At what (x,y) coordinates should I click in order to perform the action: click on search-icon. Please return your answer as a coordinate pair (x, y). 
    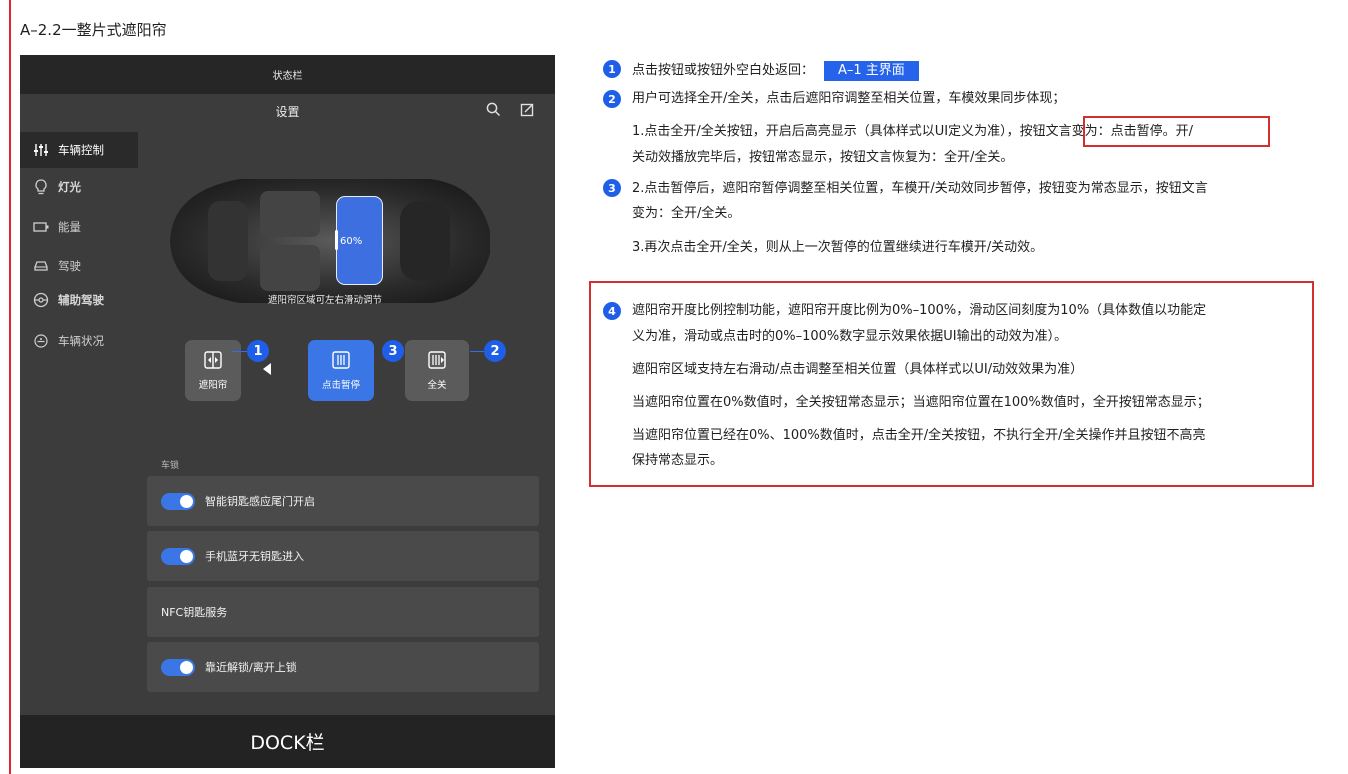
    Looking at the image, I should click on (493, 111).